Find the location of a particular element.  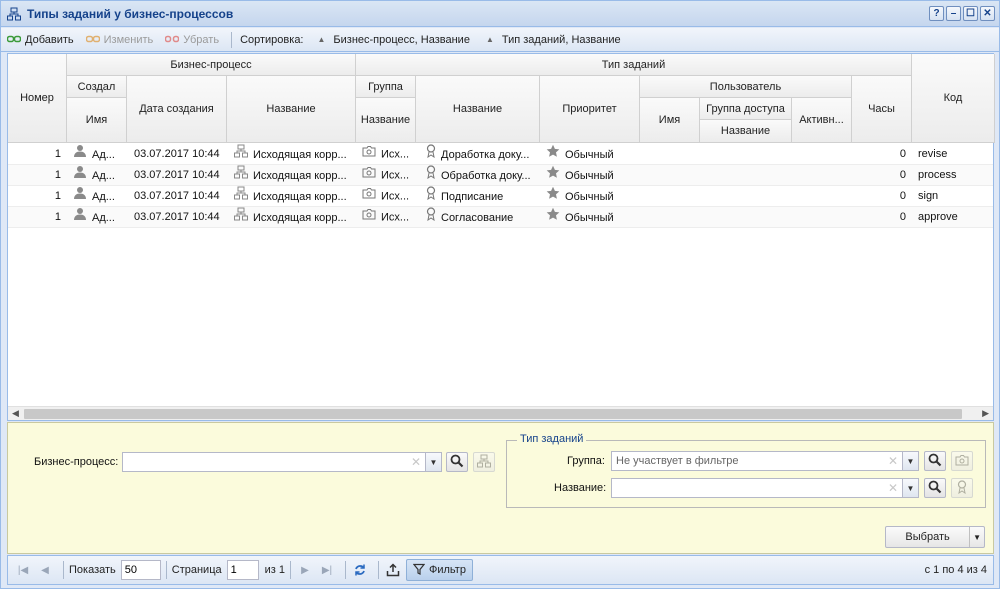

cell-number: 1 is located at coordinates (57, 154).